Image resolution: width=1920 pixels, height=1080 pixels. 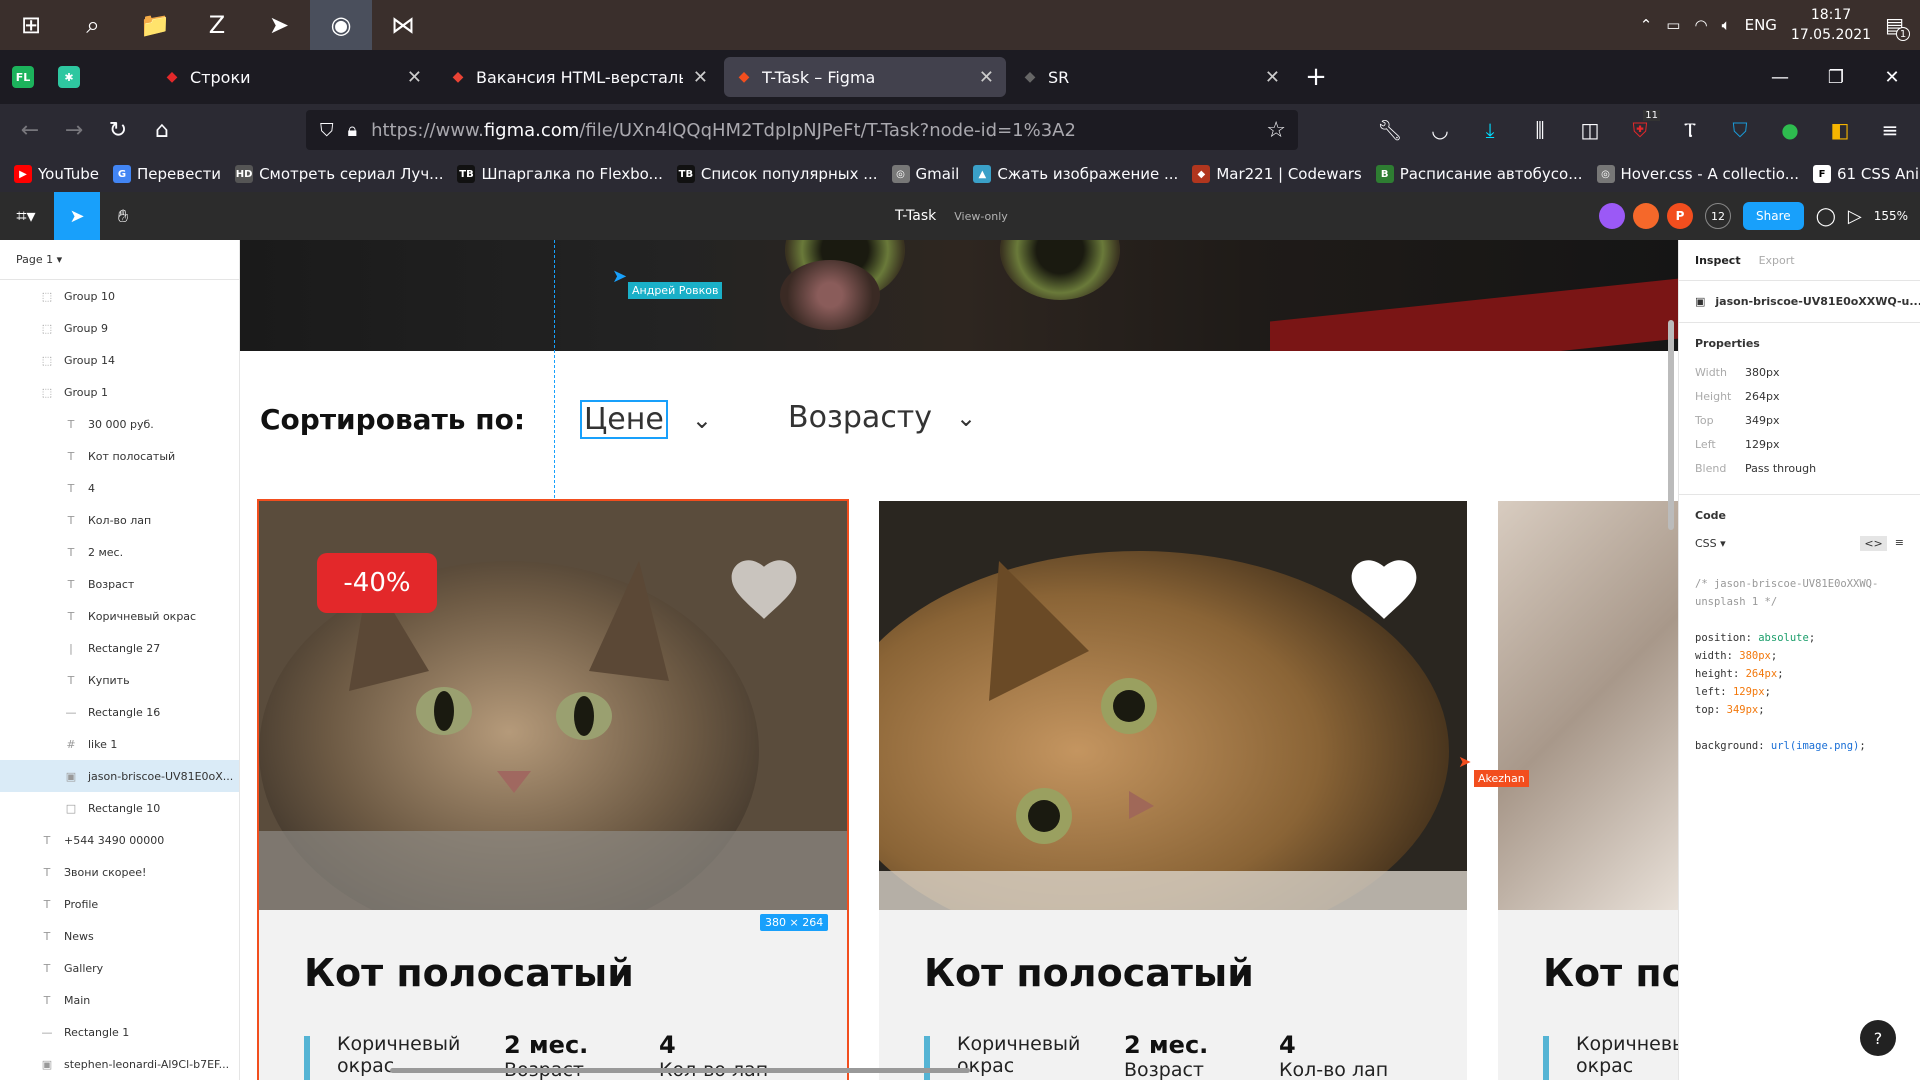 I want to click on windows-start-taskbar-button: ⊞, so click(x=31, y=25).